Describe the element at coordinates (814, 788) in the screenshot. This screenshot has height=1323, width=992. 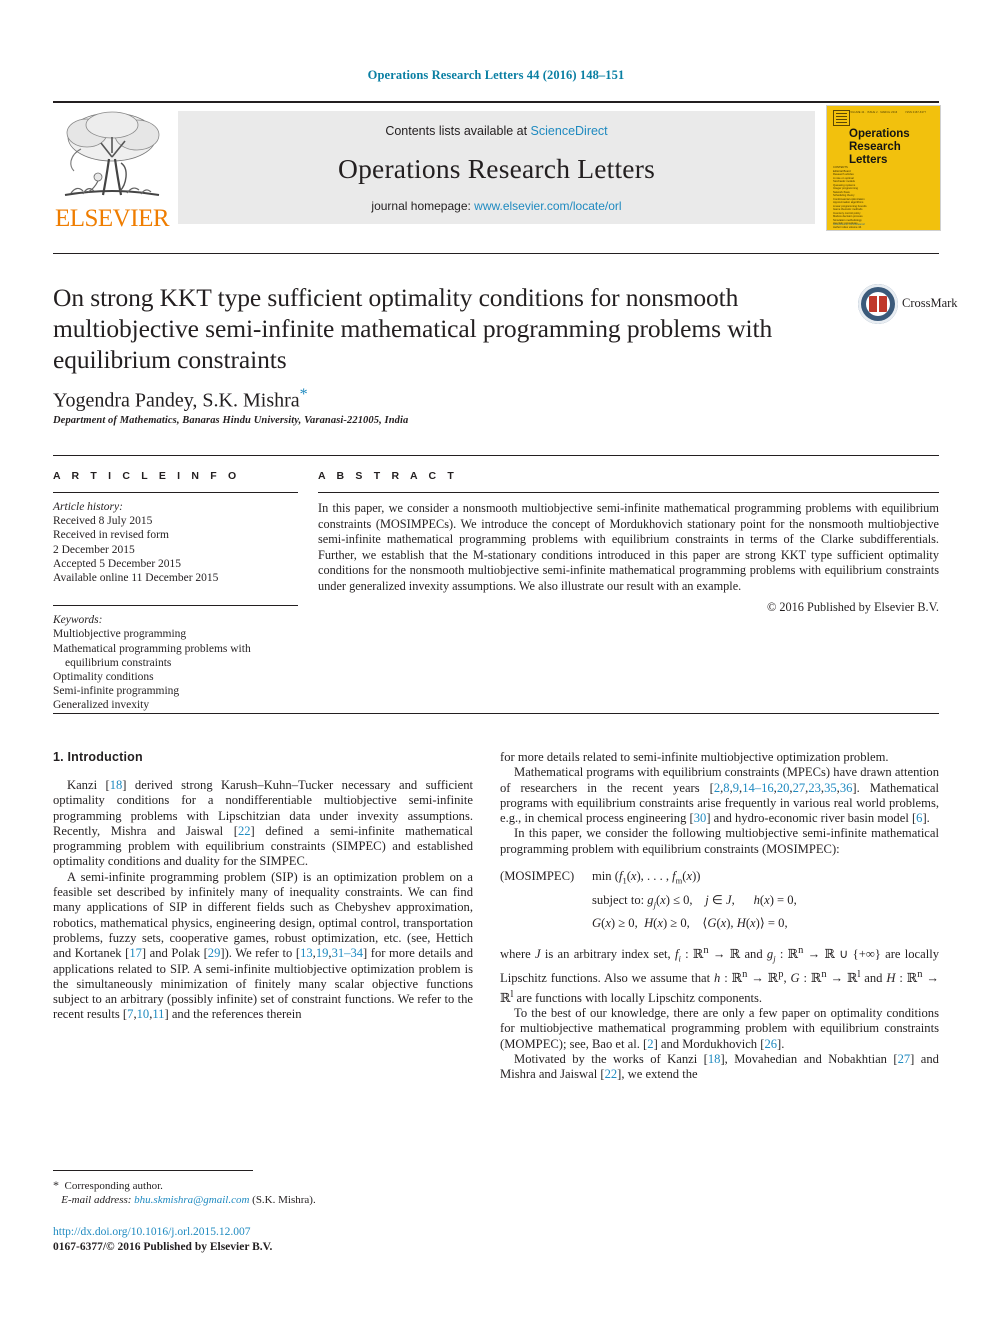
I see `citation-link: 23` at that location.